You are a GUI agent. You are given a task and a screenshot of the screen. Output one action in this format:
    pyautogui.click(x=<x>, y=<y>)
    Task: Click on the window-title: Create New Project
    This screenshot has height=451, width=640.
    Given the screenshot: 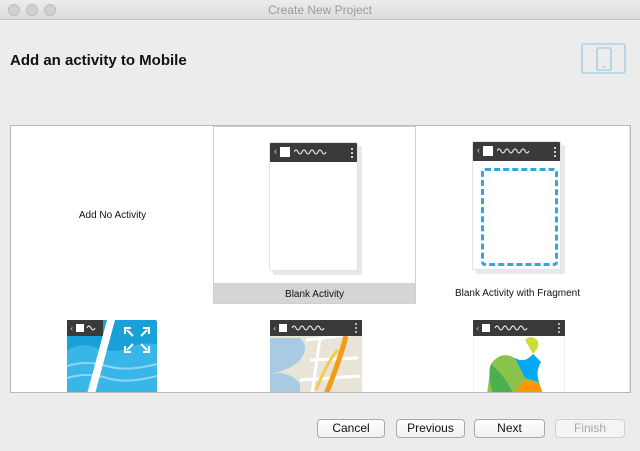 What is the action you would take?
    pyautogui.click(x=320, y=10)
    